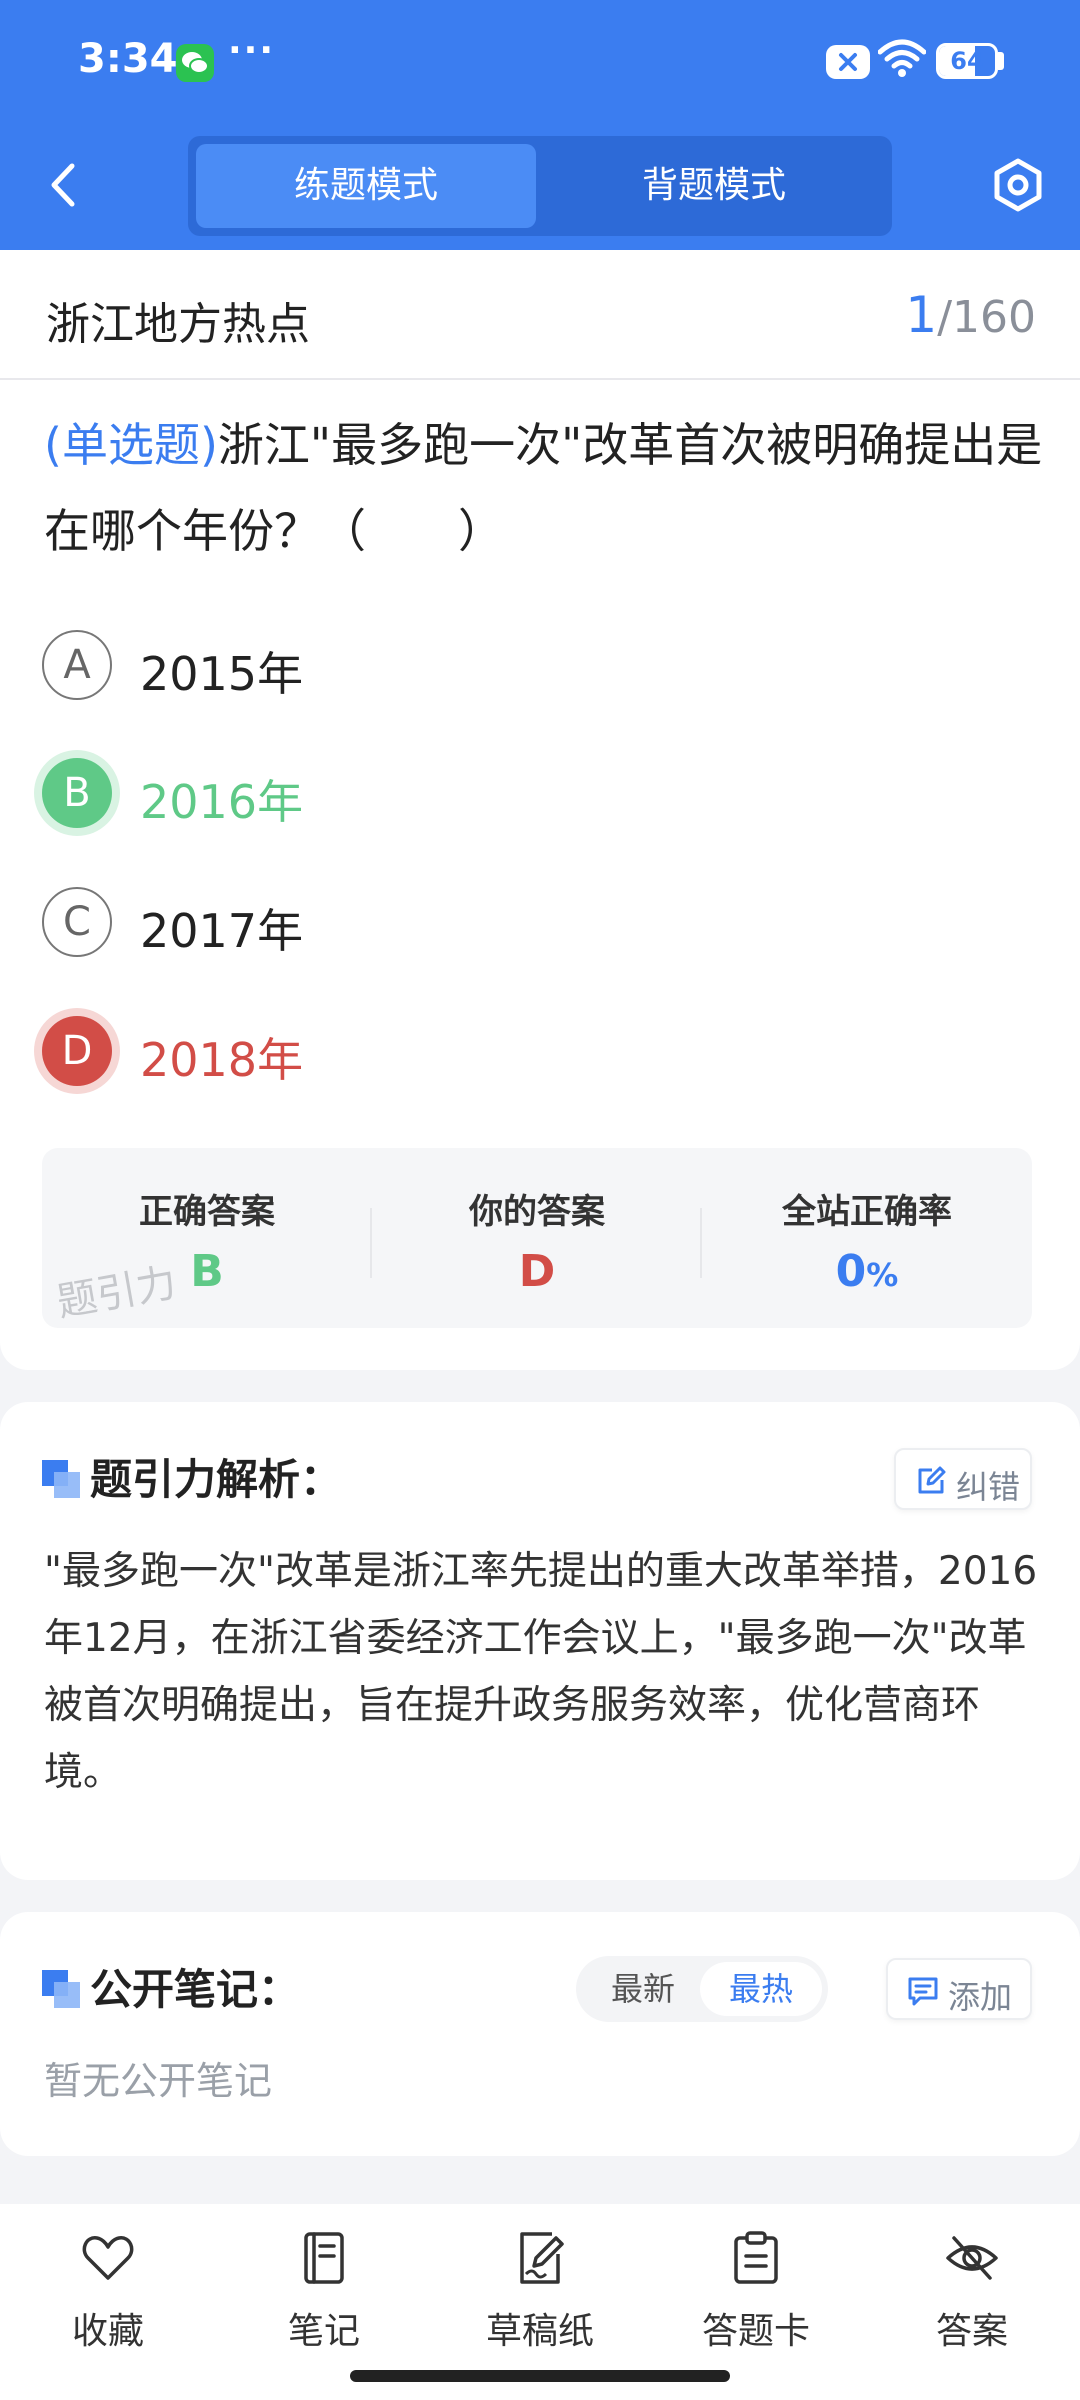  What do you see at coordinates (756, 2257) in the screenshot?
I see `answer-sheet-icon` at bounding box center [756, 2257].